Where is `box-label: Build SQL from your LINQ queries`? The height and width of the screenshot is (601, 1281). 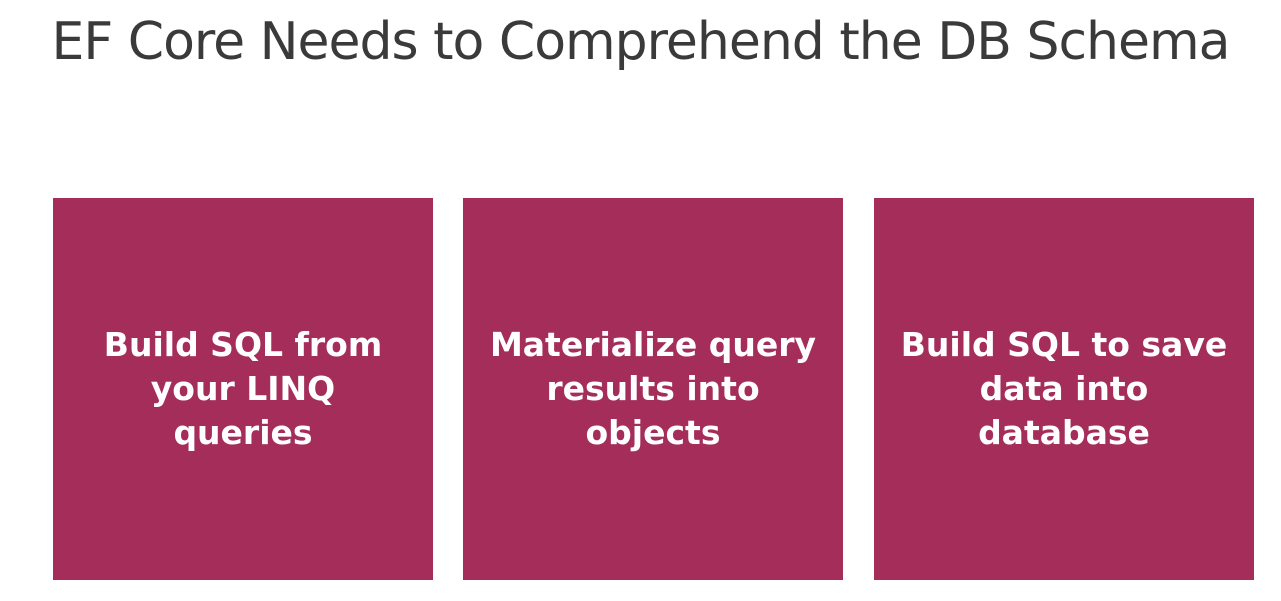
box-label: Build SQL from your LINQ queries is located at coordinates (243, 388).